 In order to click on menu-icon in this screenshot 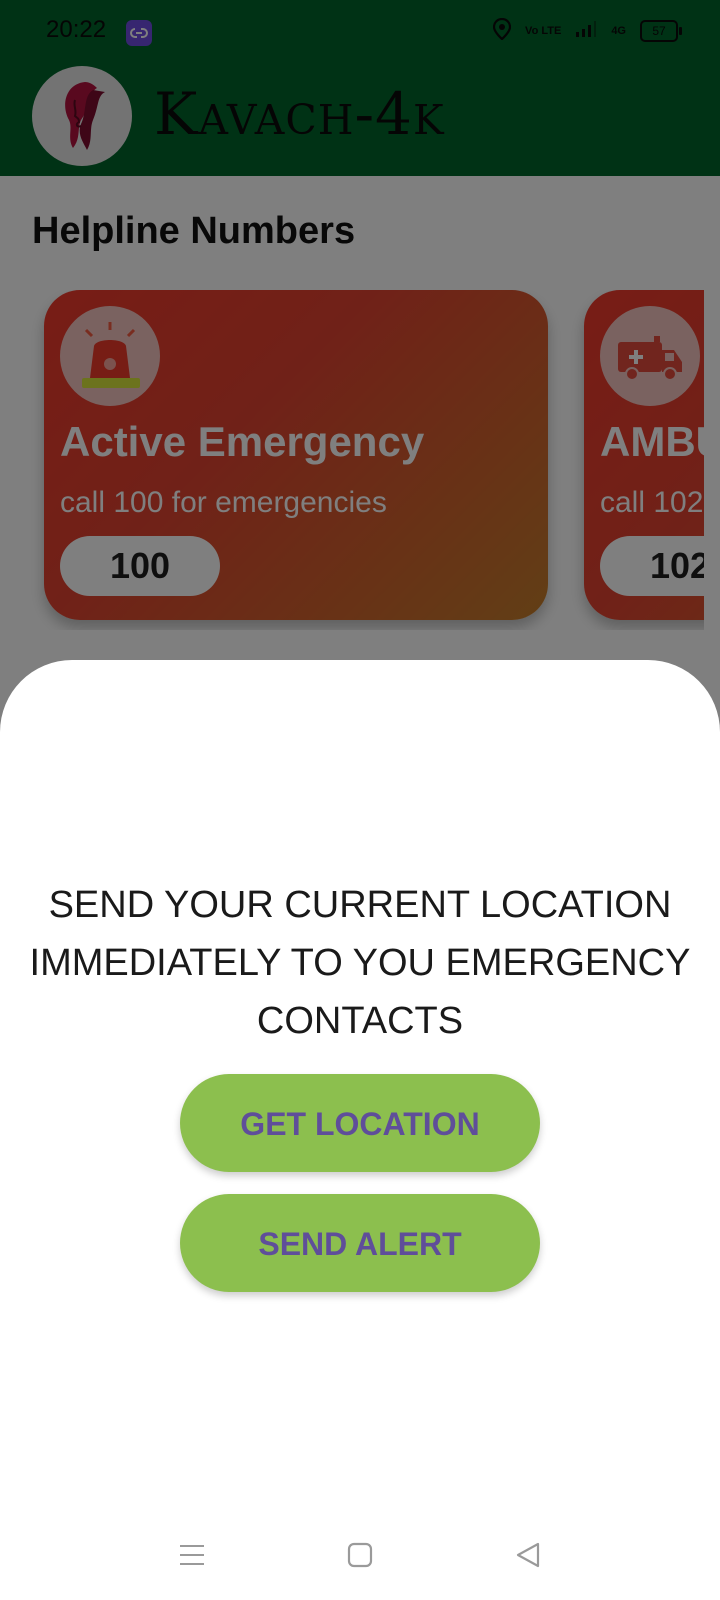, I will do `click(192, 1555)`.